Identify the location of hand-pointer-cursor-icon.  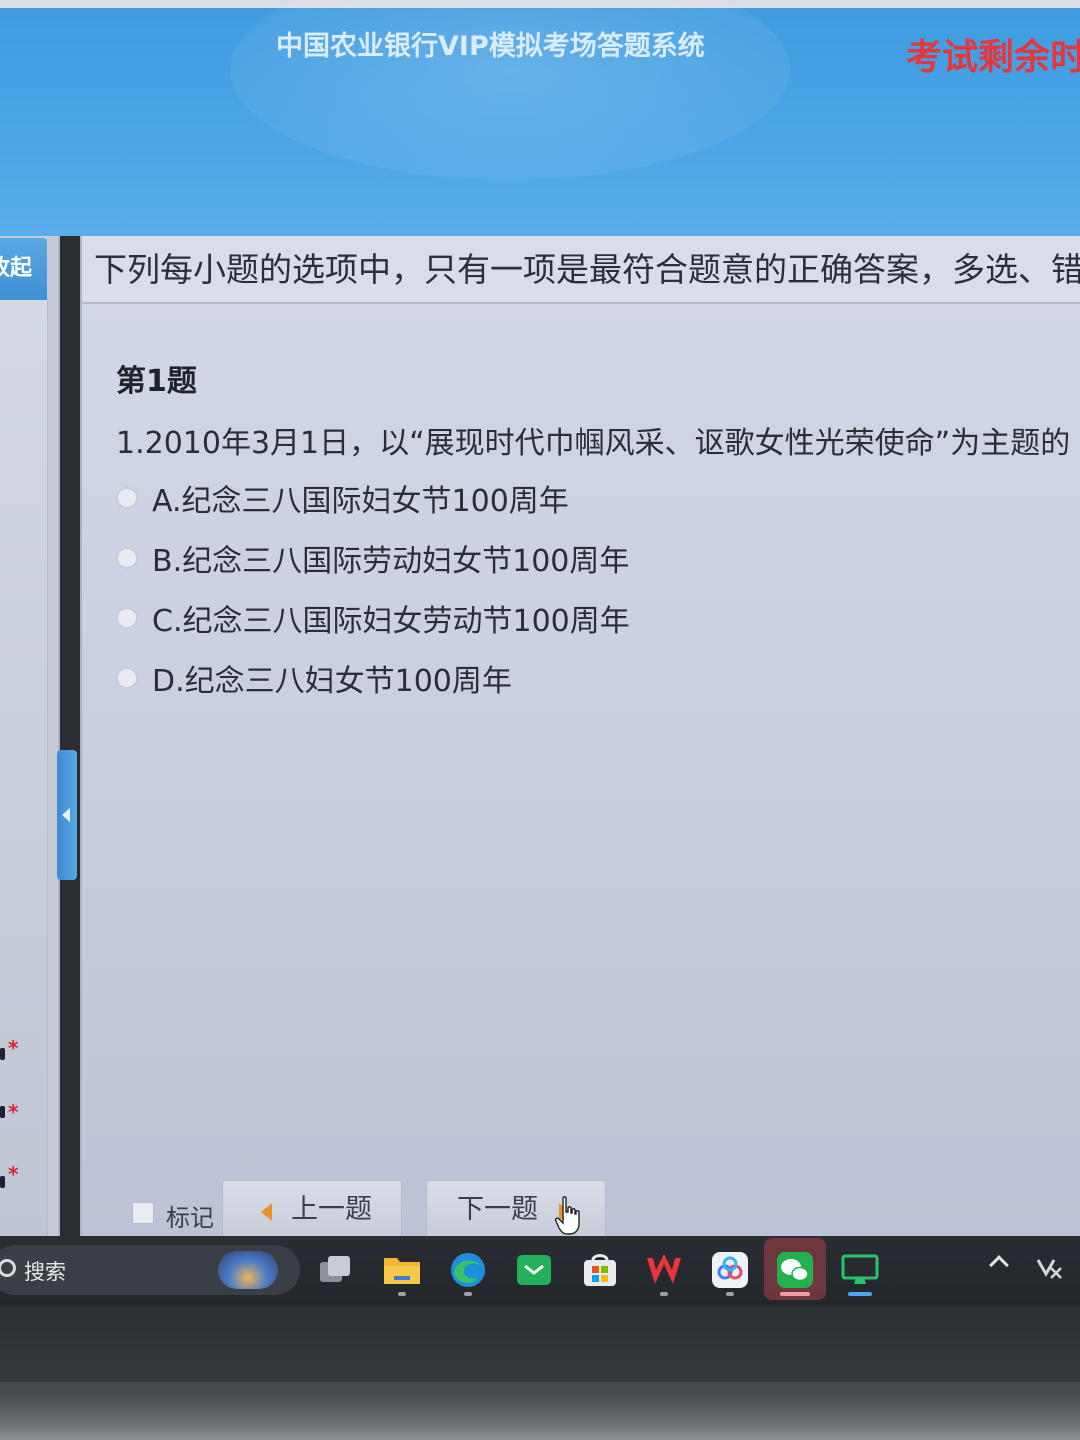
(567, 1215).